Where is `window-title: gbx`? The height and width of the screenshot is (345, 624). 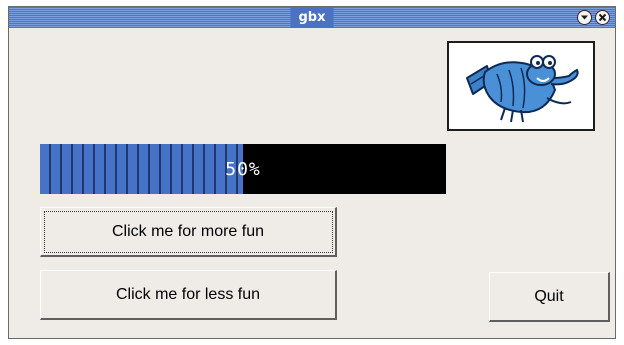 window-title: gbx is located at coordinates (312, 17).